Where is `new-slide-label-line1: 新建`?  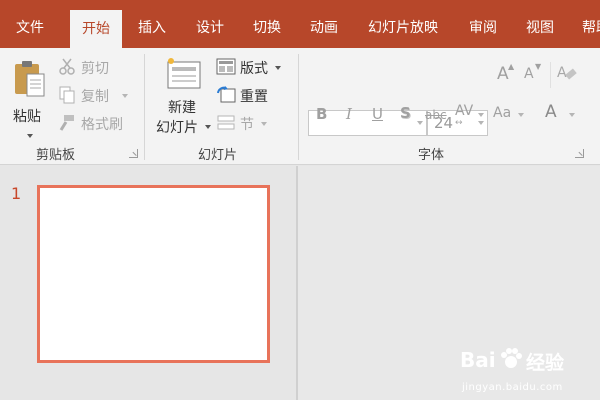
new-slide-label-line1: 新建 is located at coordinates (182, 108).